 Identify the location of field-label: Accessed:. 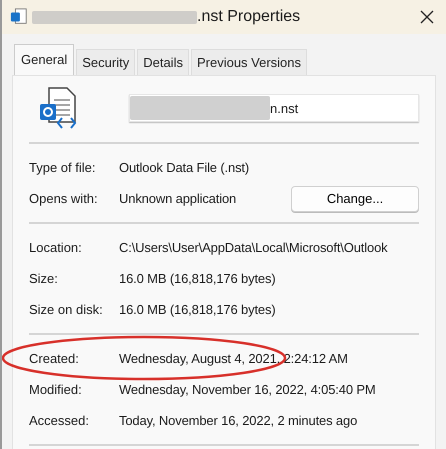
(59, 420).